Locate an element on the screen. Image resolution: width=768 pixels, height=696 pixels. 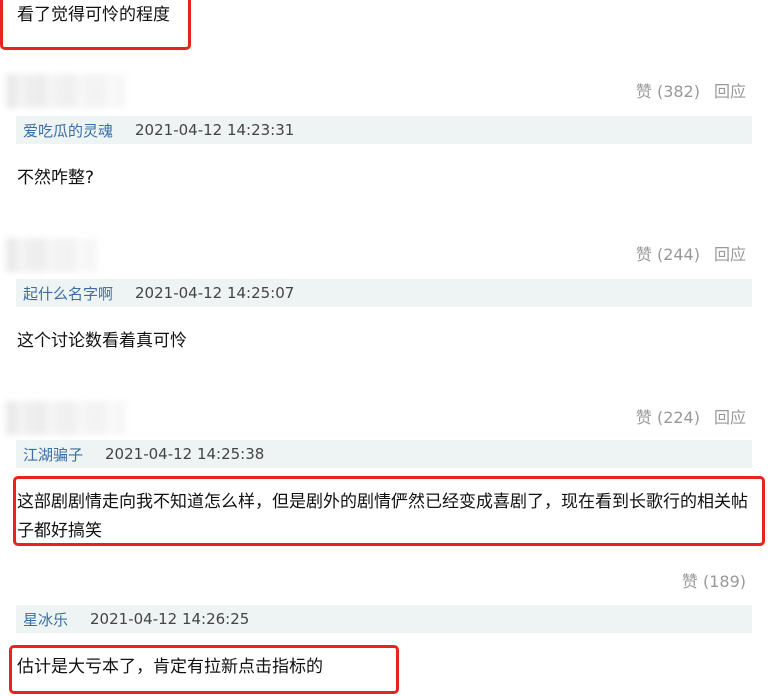
comment-username: 星冰乐 is located at coordinates (45, 619).